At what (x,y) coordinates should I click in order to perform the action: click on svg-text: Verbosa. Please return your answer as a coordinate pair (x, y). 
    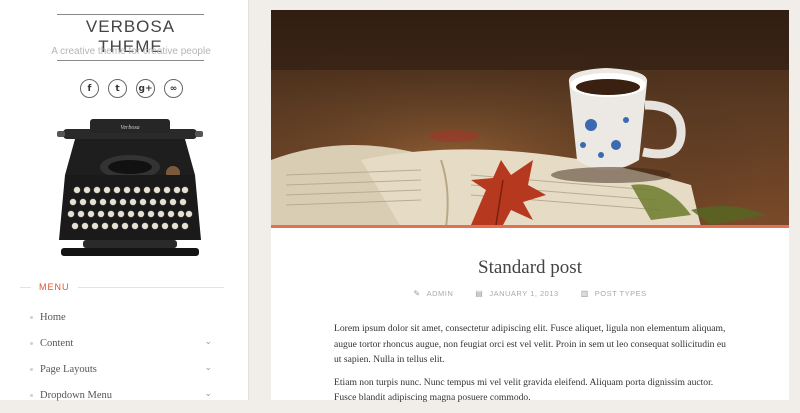
    Looking at the image, I should click on (129, 128).